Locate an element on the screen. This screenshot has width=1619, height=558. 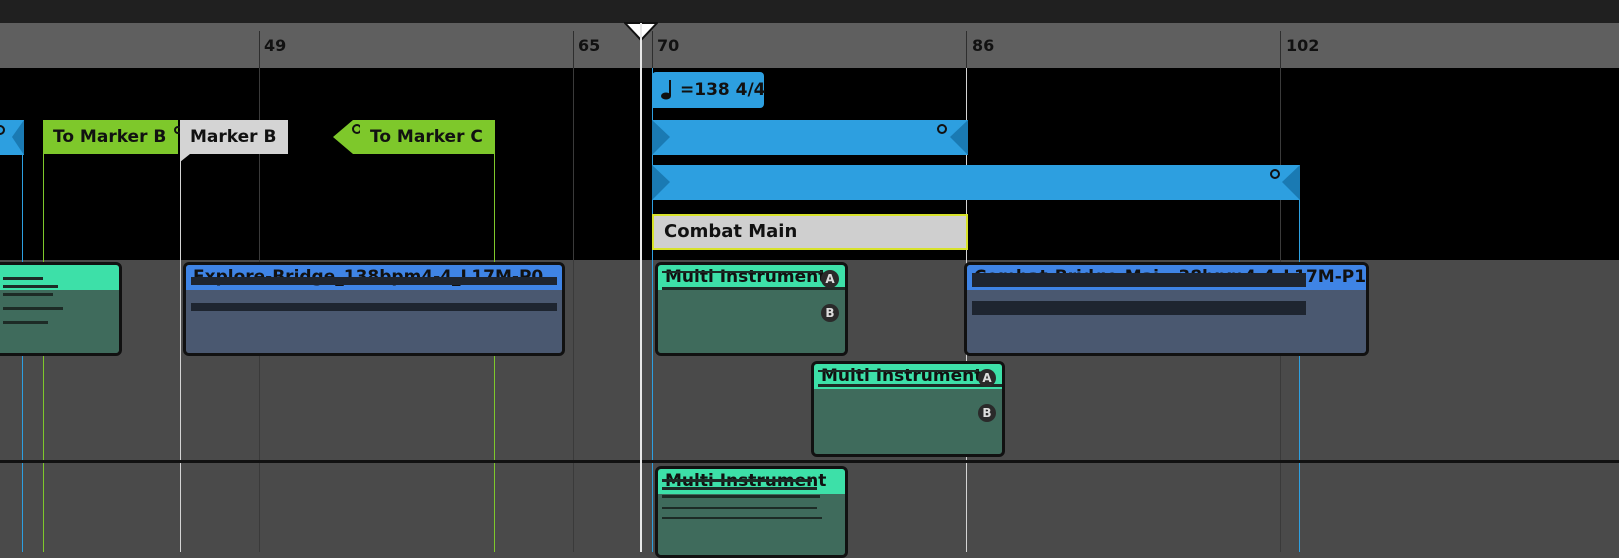
segment-combat-main: Combat Main is located at coordinates (810, 232).